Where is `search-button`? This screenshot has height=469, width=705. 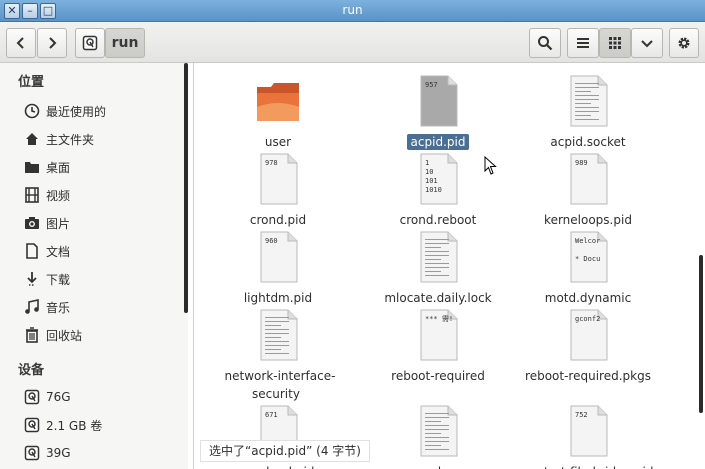
search-button is located at coordinates (545, 43).